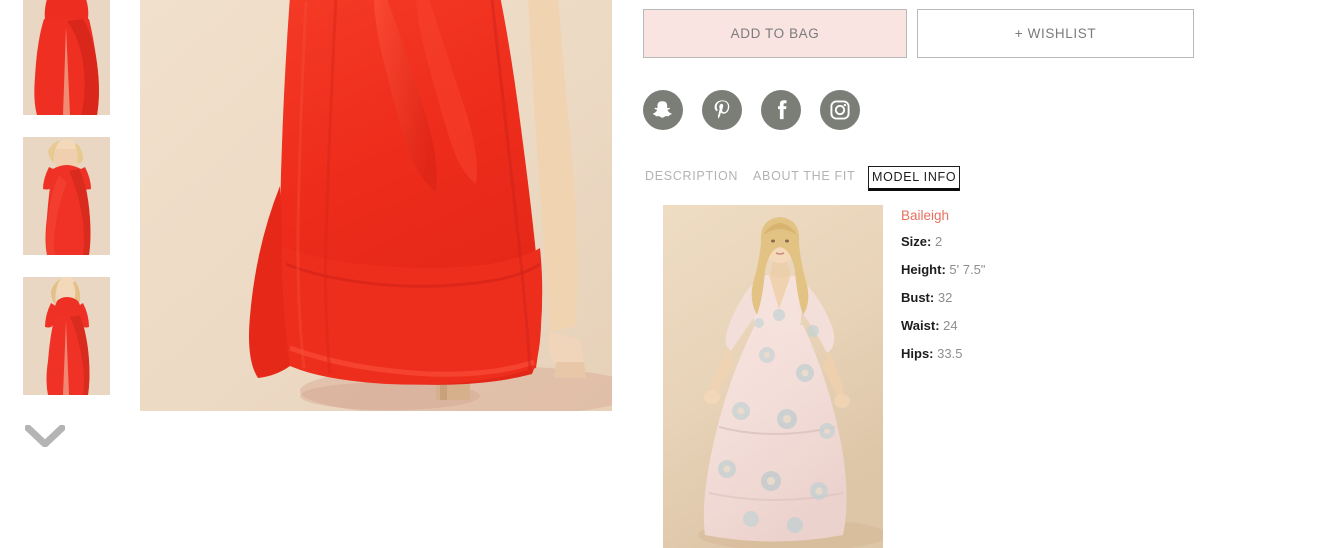  What do you see at coordinates (722, 110) in the screenshot?
I see `pinterest-icon` at bounding box center [722, 110].